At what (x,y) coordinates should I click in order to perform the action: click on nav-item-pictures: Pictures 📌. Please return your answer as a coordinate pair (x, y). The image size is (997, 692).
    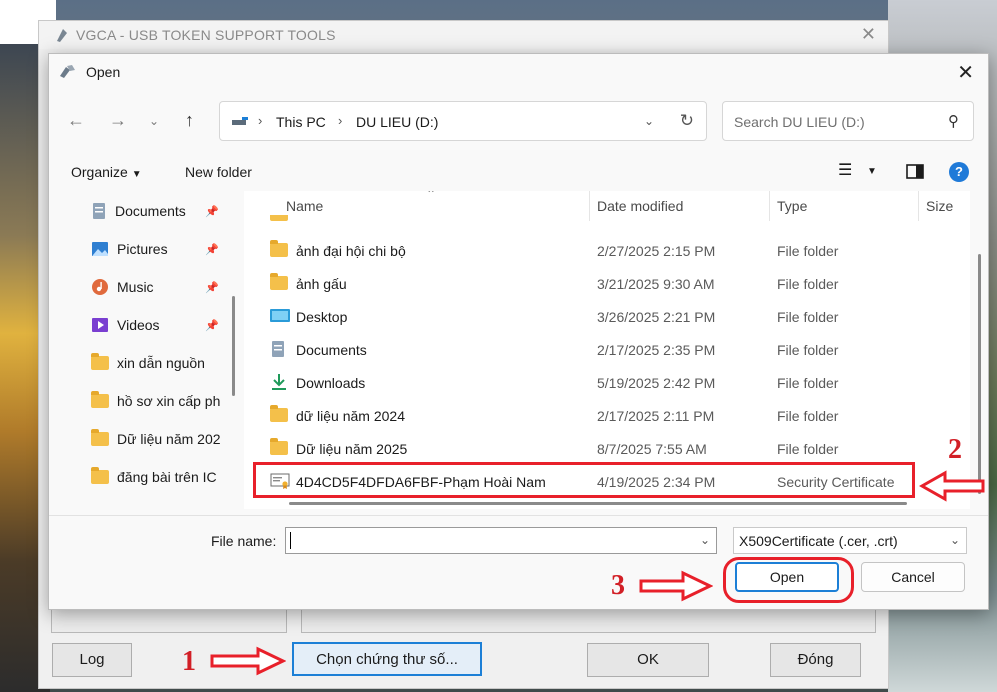
    Looking at the image, I should click on (161, 249).